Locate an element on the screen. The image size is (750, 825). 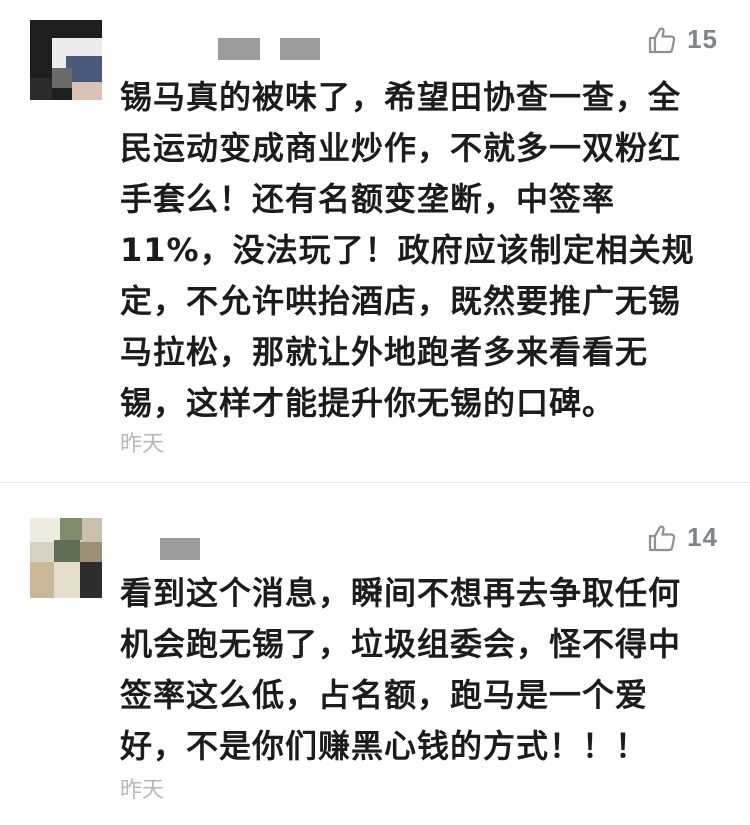
like-count: 15 is located at coordinates (702, 39).